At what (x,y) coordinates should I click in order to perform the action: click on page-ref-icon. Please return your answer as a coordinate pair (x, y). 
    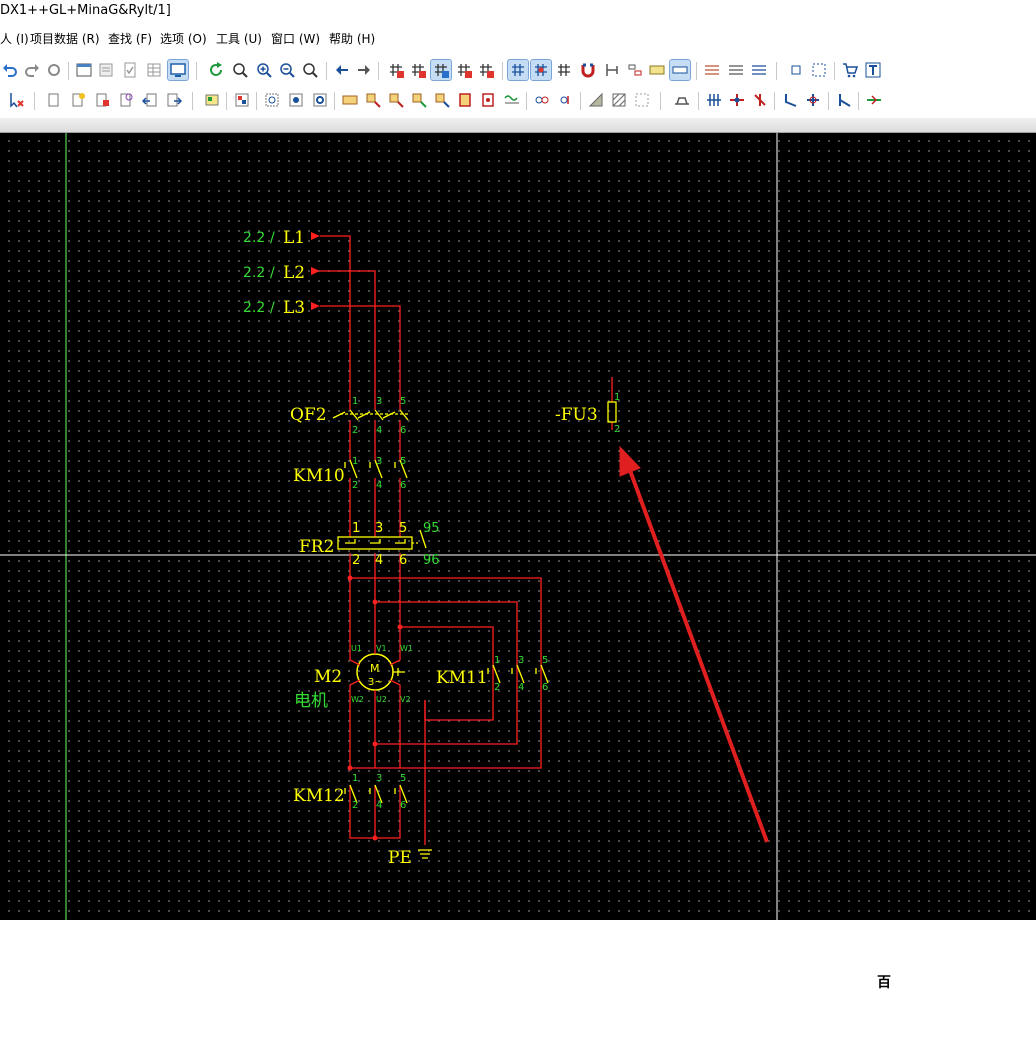
    Looking at the image, I should click on (102, 100).